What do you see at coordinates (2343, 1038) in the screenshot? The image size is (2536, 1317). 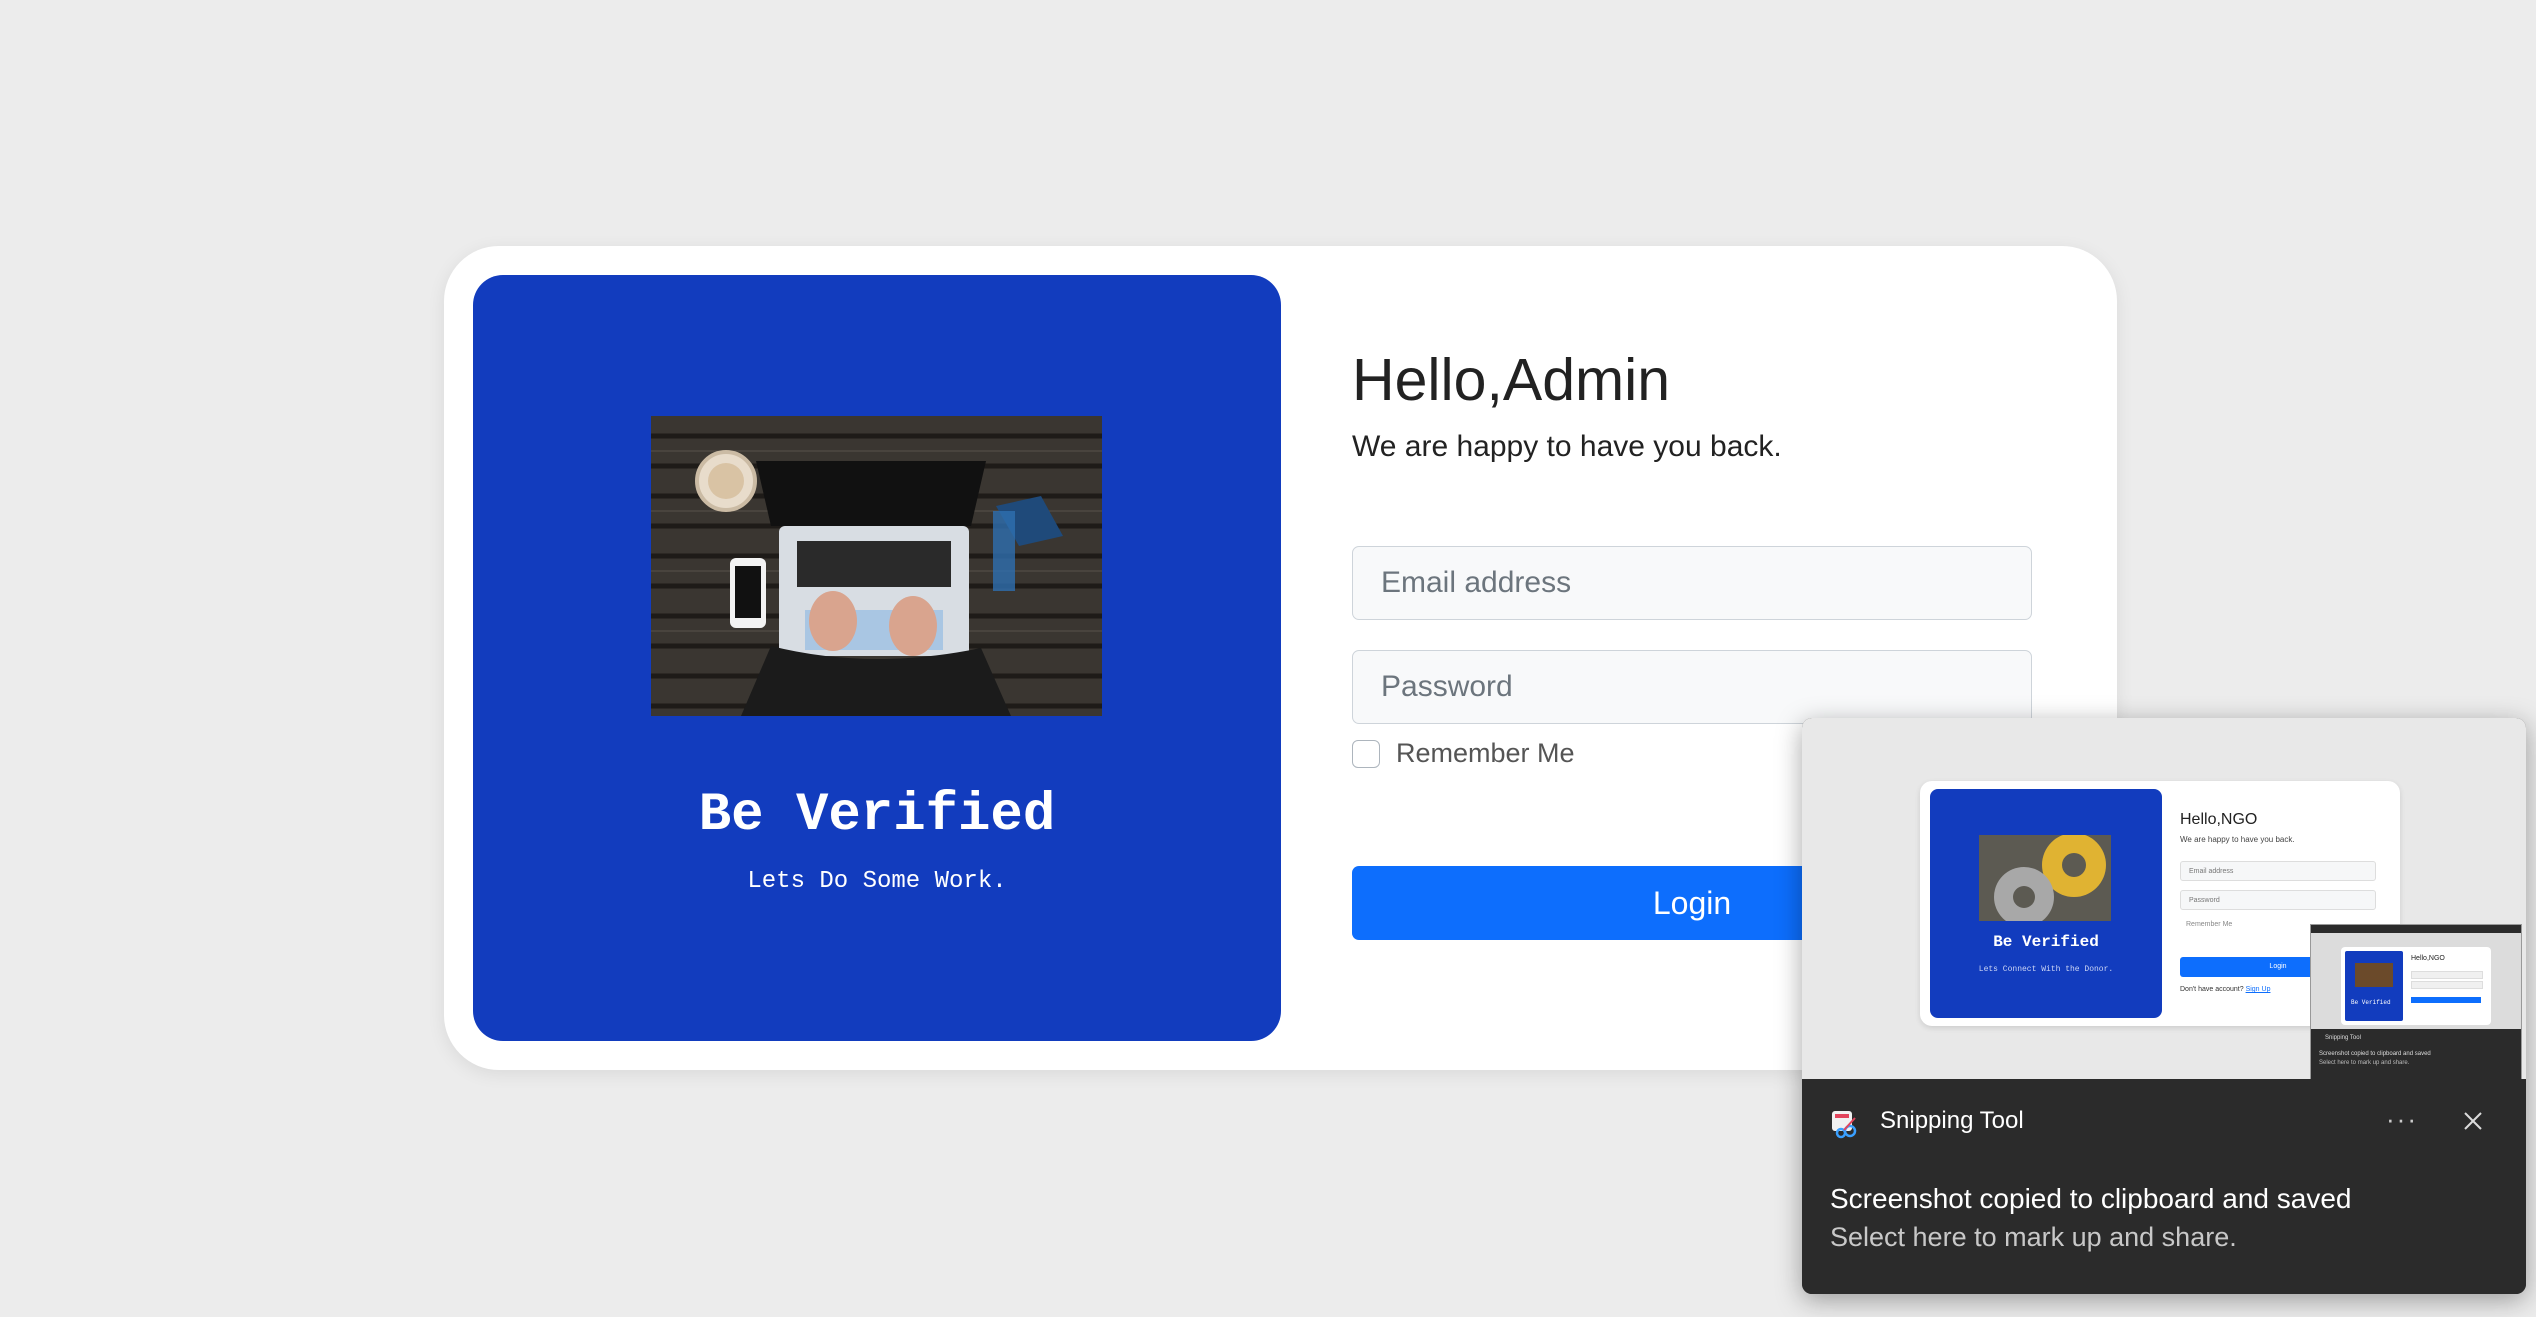 I see `nested-toast-app: Snipping Tool` at bounding box center [2343, 1038].